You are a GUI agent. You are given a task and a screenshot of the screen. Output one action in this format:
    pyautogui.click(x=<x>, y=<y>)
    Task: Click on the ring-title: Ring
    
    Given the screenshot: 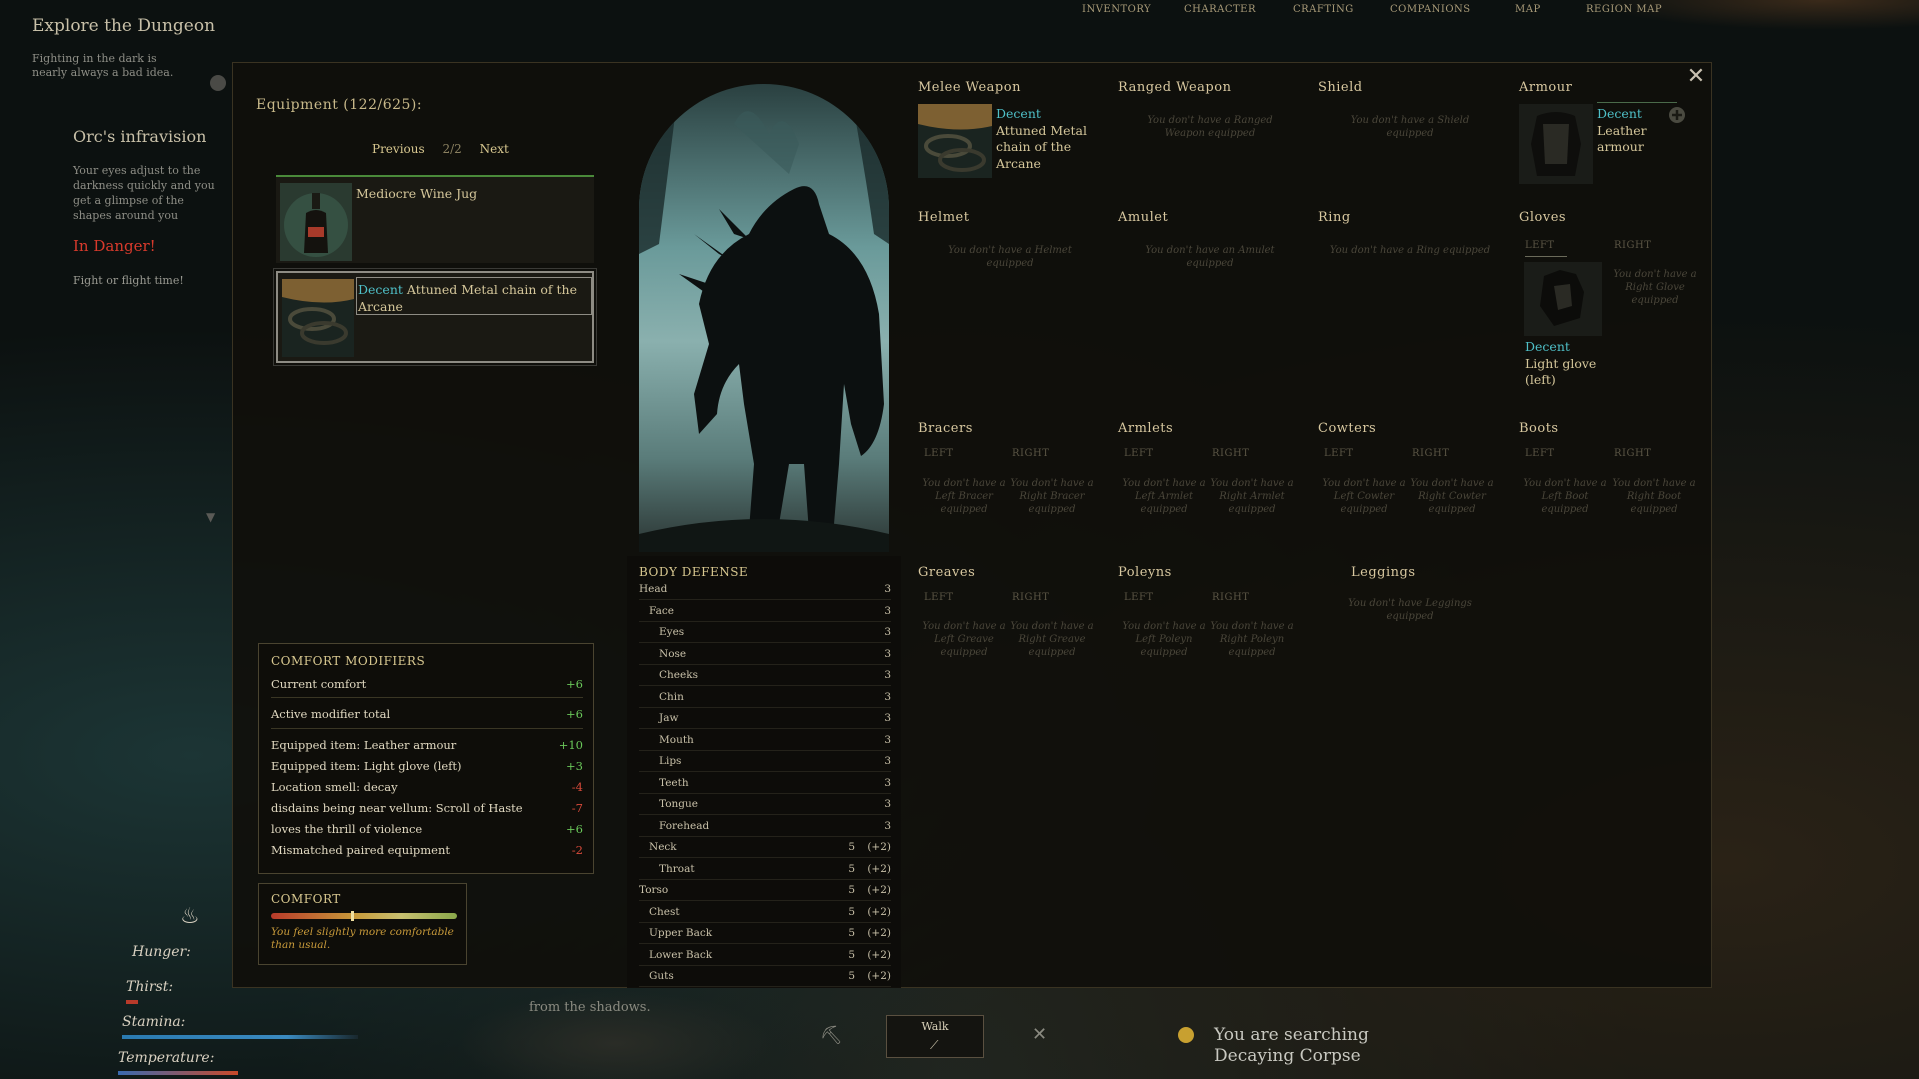 What is the action you would take?
    pyautogui.click(x=1334, y=217)
    